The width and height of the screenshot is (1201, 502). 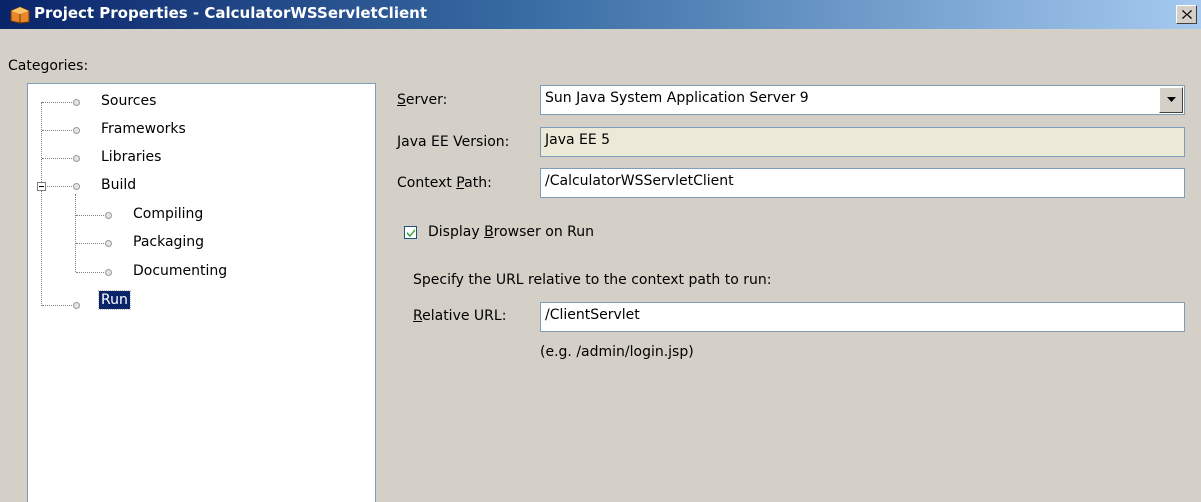 What do you see at coordinates (617, 352) in the screenshot?
I see `relative-url-example: (e.g. /admin/login.jsp)` at bounding box center [617, 352].